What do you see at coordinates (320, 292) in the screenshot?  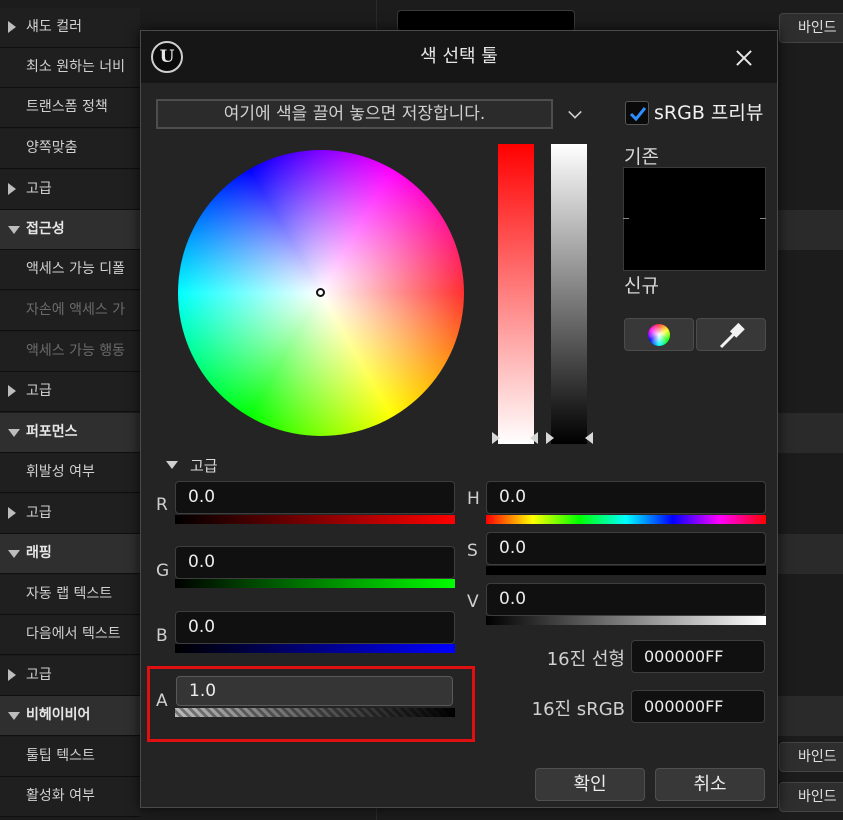 I see `color-wheel-selector` at bounding box center [320, 292].